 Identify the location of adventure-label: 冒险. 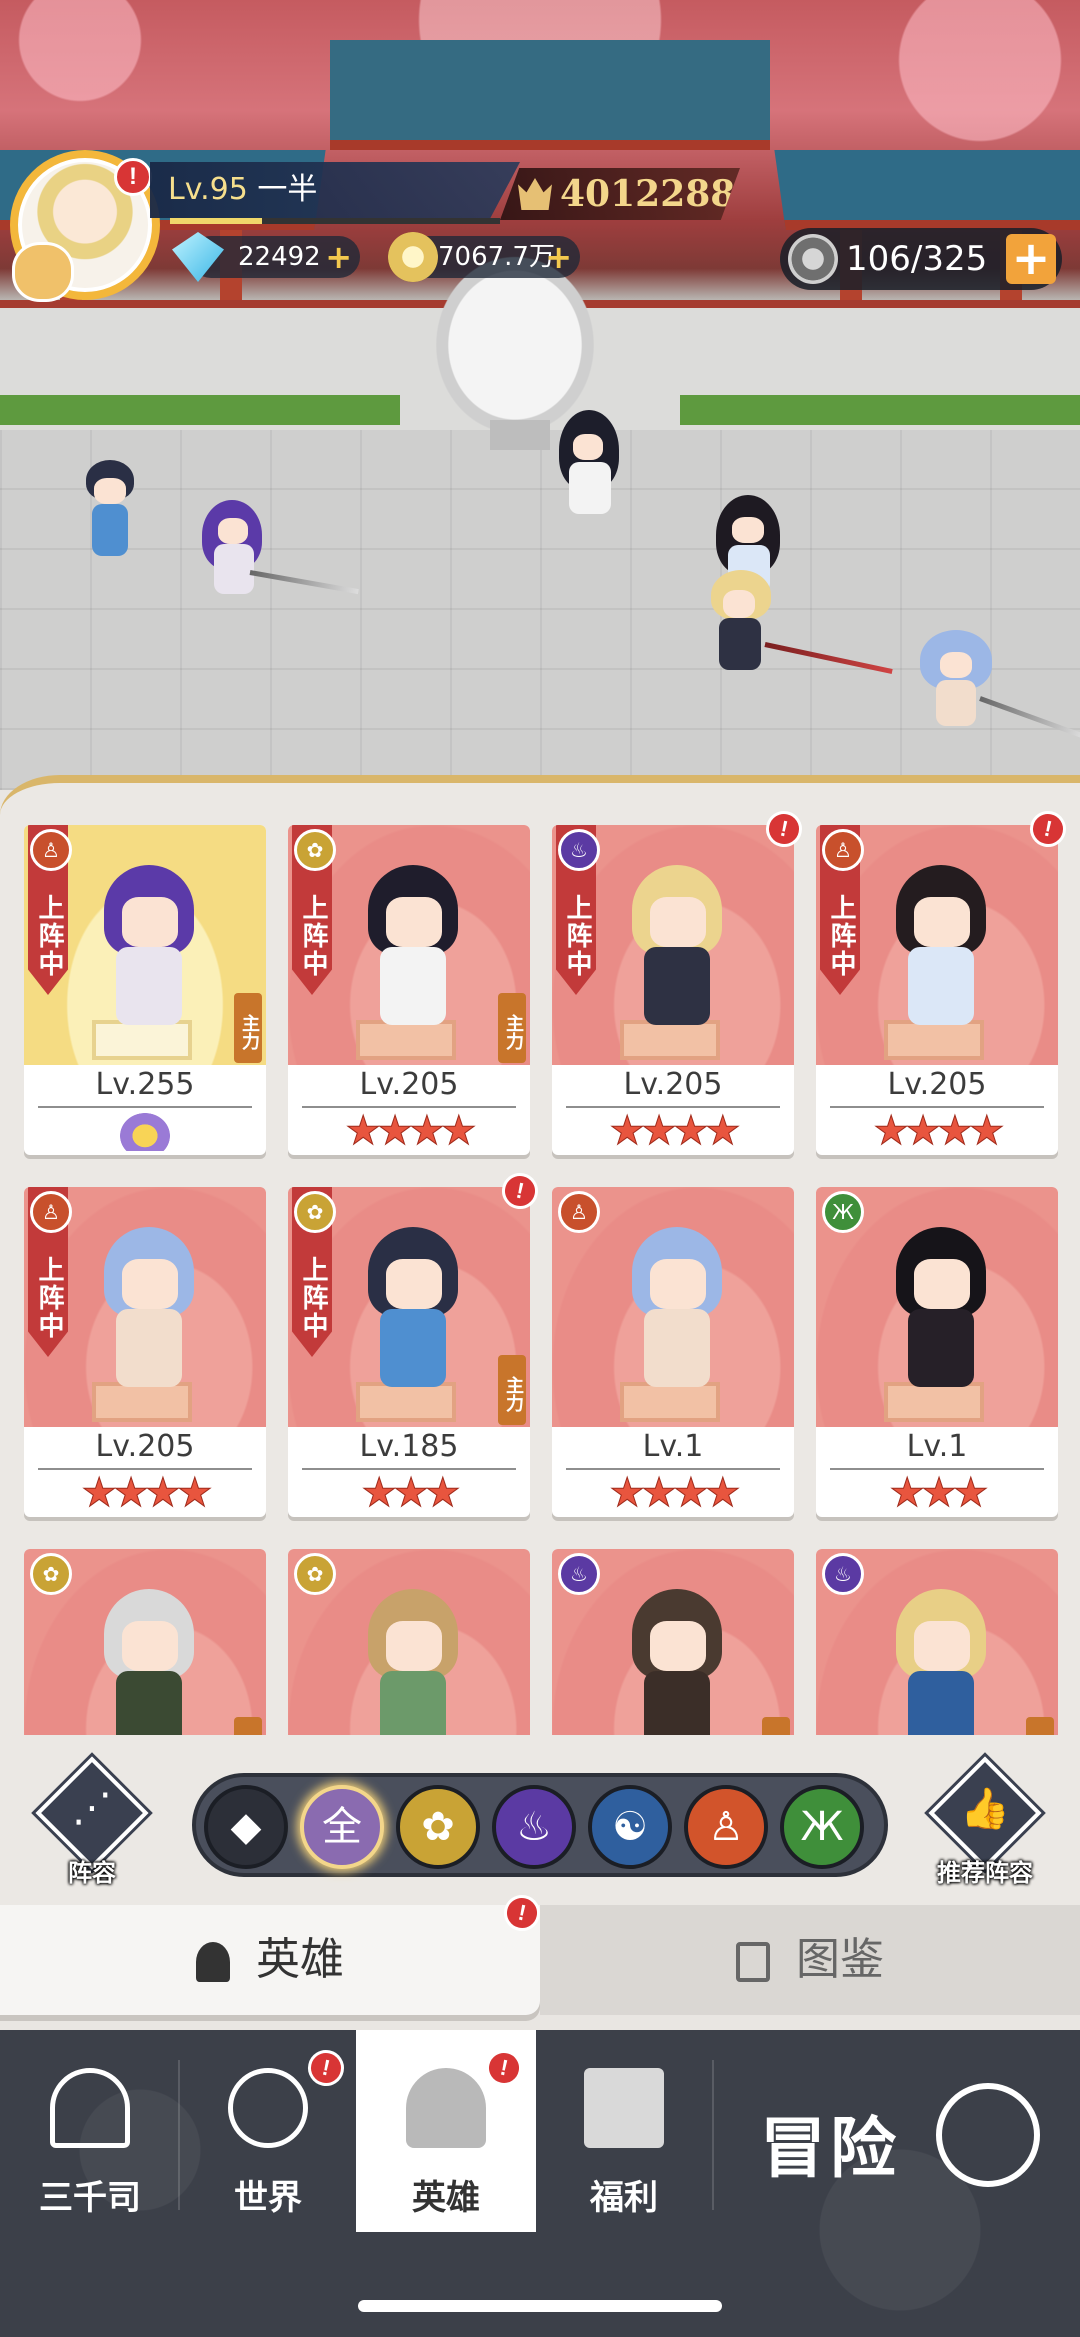
(830, 2148).